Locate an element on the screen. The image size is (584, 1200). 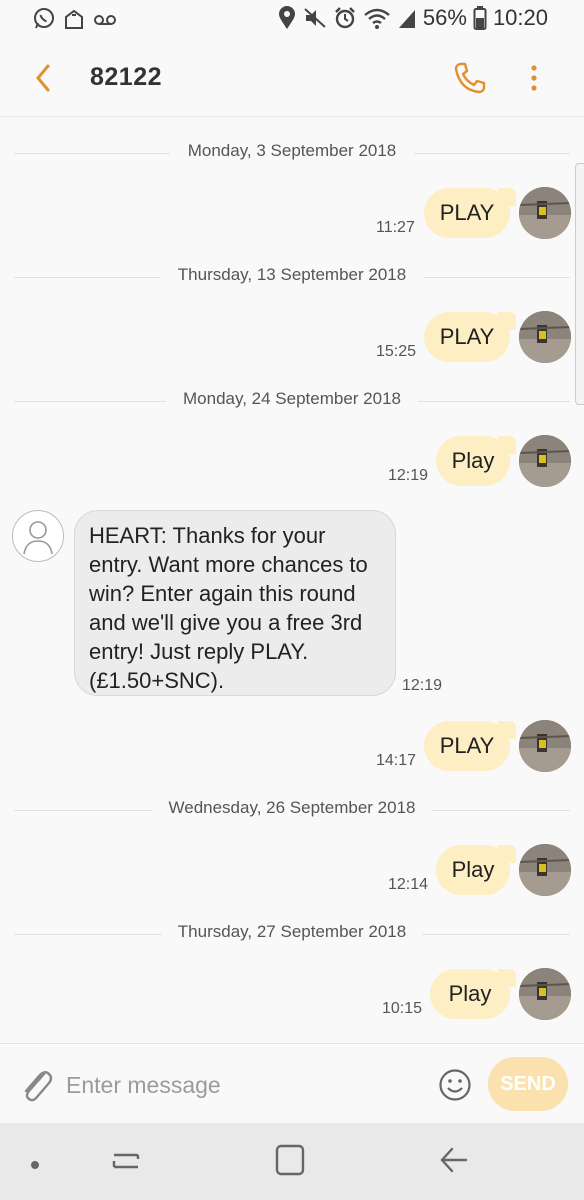
date-label: Wednesday, 26 September 2018 is located at coordinates (292, 807).